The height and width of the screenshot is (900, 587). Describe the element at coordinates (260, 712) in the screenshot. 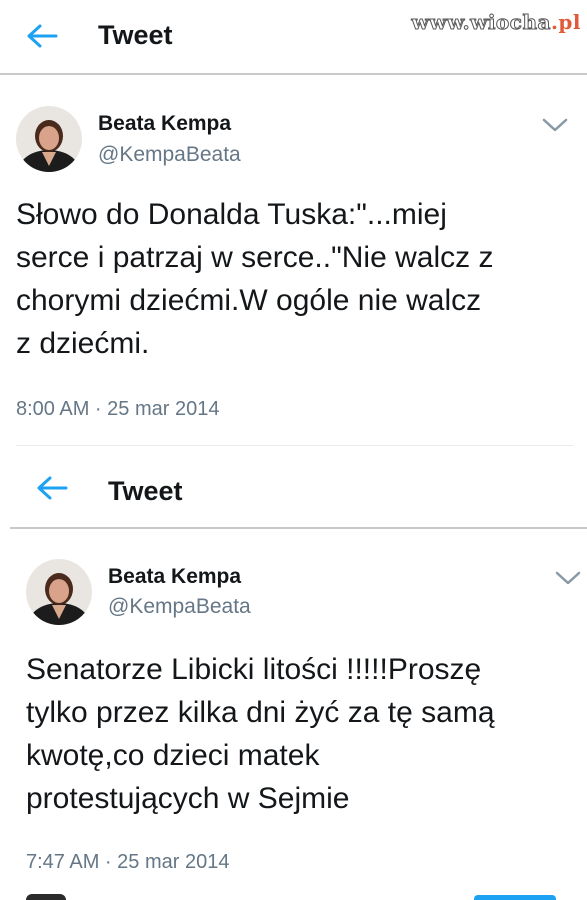

I see `tweet-text-line: tylko przez kilka dni żyć za tę samą` at that location.